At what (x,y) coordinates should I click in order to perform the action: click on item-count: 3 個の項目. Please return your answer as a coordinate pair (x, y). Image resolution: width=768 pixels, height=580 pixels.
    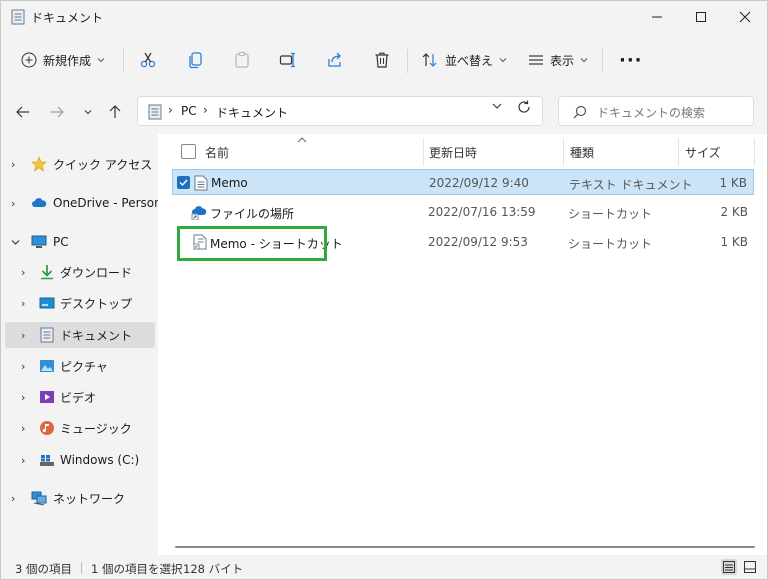
    Looking at the image, I should click on (43, 569).